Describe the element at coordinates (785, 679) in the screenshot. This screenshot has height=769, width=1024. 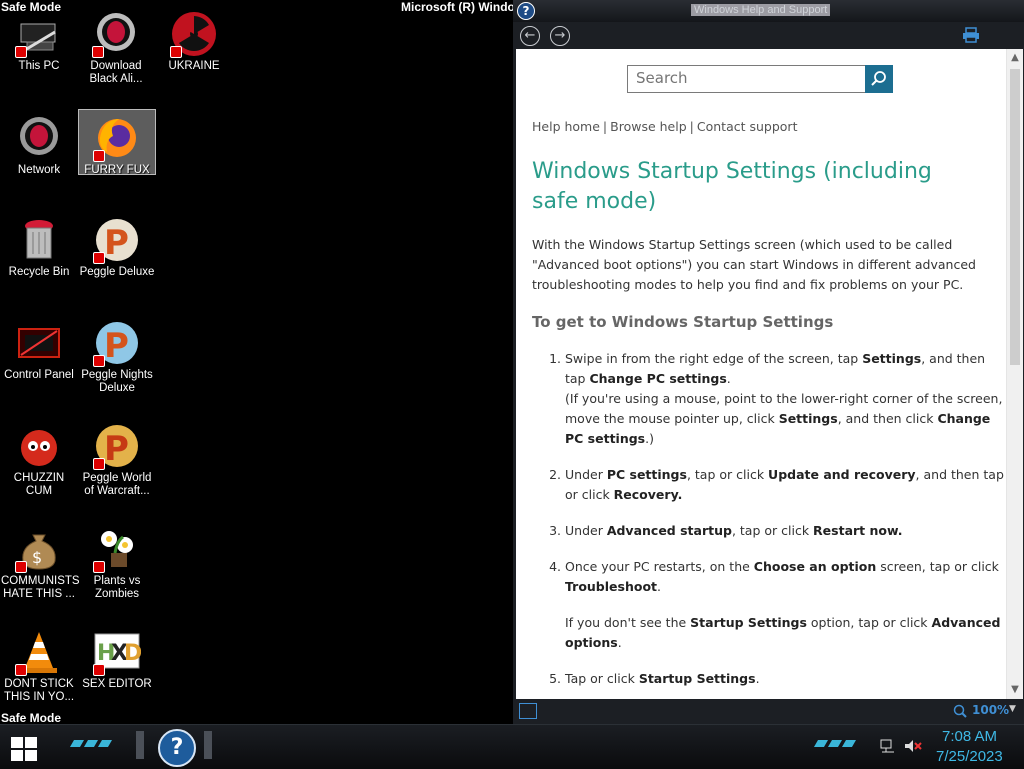
I see `step-item: Tap or click Startup Settings.` at that location.